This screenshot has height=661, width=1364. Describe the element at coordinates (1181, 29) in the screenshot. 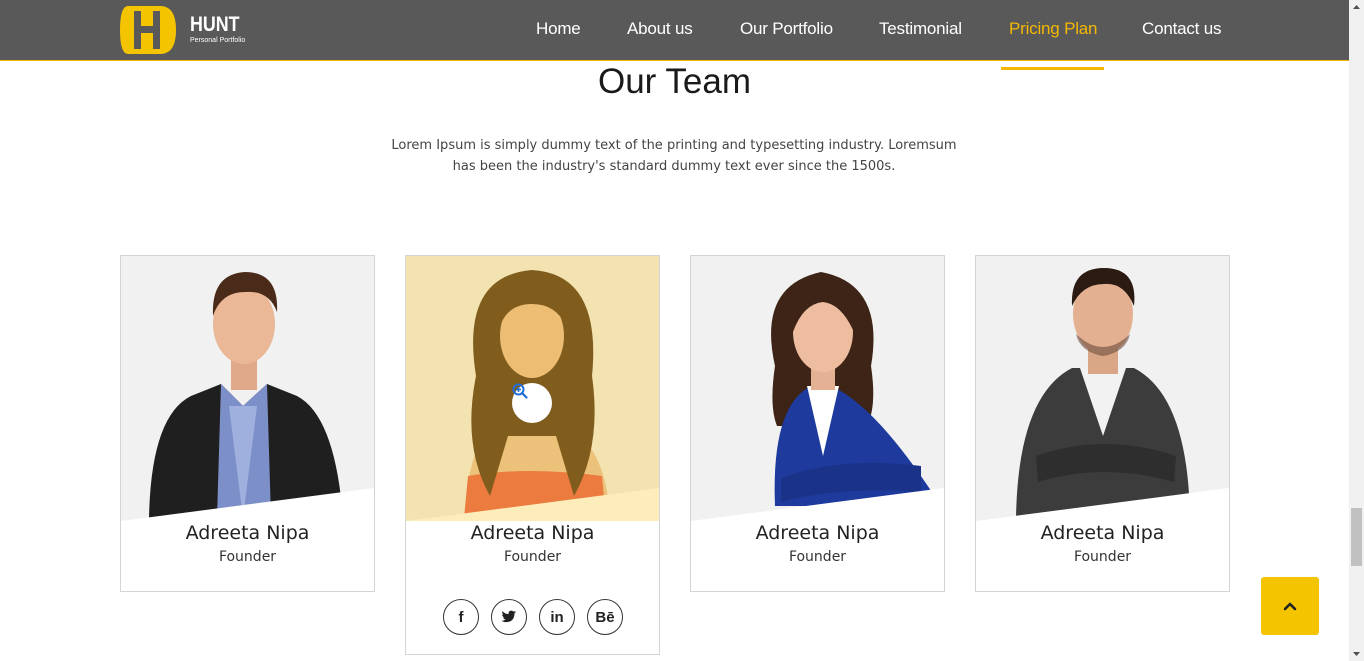

I see `nav-contact-us: Contact us` at that location.